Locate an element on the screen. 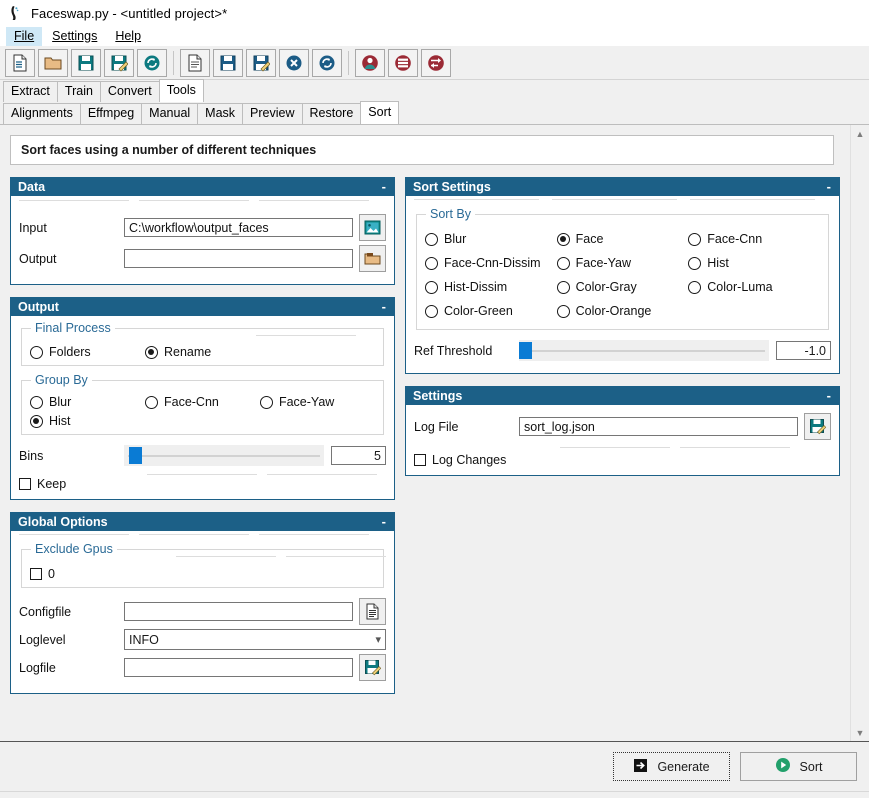 The height and width of the screenshot is (798, 869). new-project-icon is located at coordinates (20, 62).